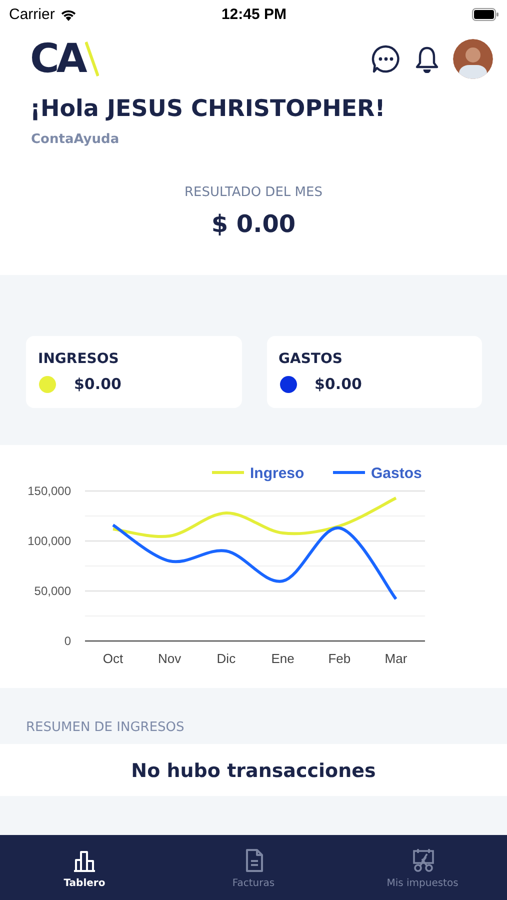 This screenshot has width=507, height=900. I want to click on legend-label: Gastos, so click(396, 473).